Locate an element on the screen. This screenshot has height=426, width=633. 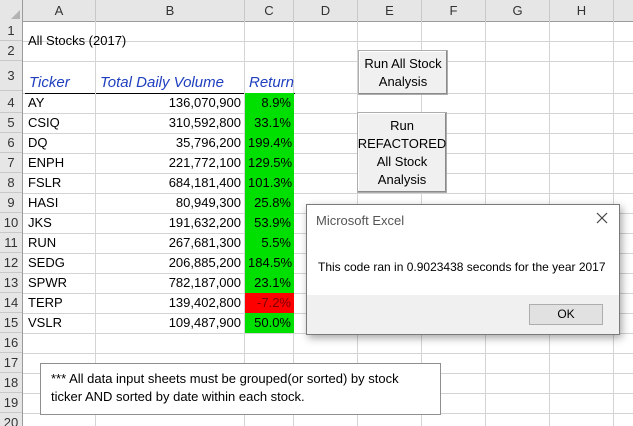
row-header-14: 14 is located at coordinates (11, 303).